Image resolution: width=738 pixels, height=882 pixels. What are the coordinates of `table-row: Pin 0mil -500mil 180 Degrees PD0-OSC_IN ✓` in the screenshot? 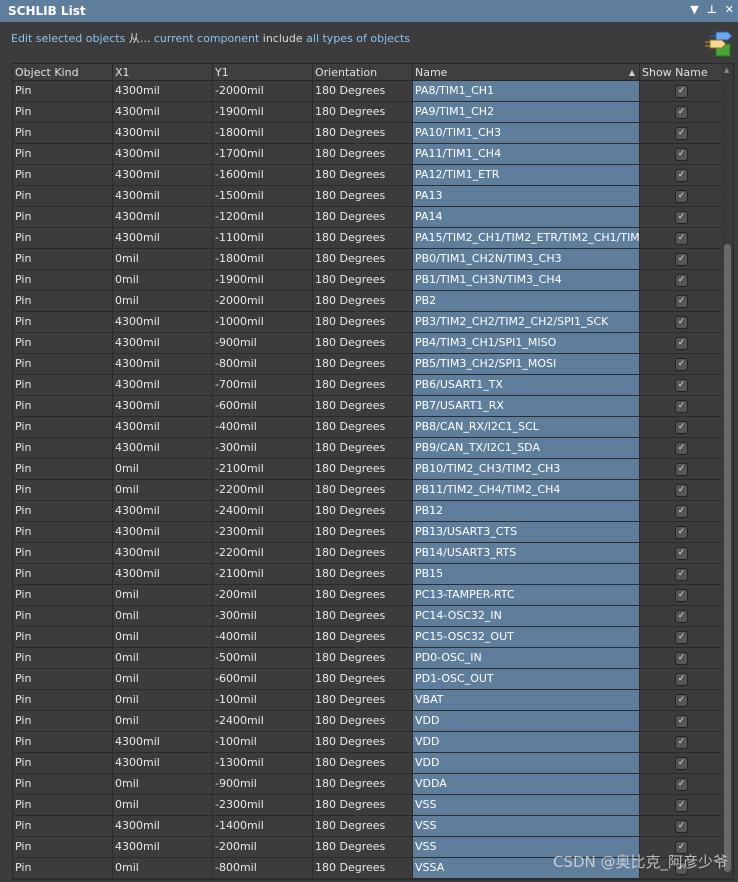 It's located at (368, 658).